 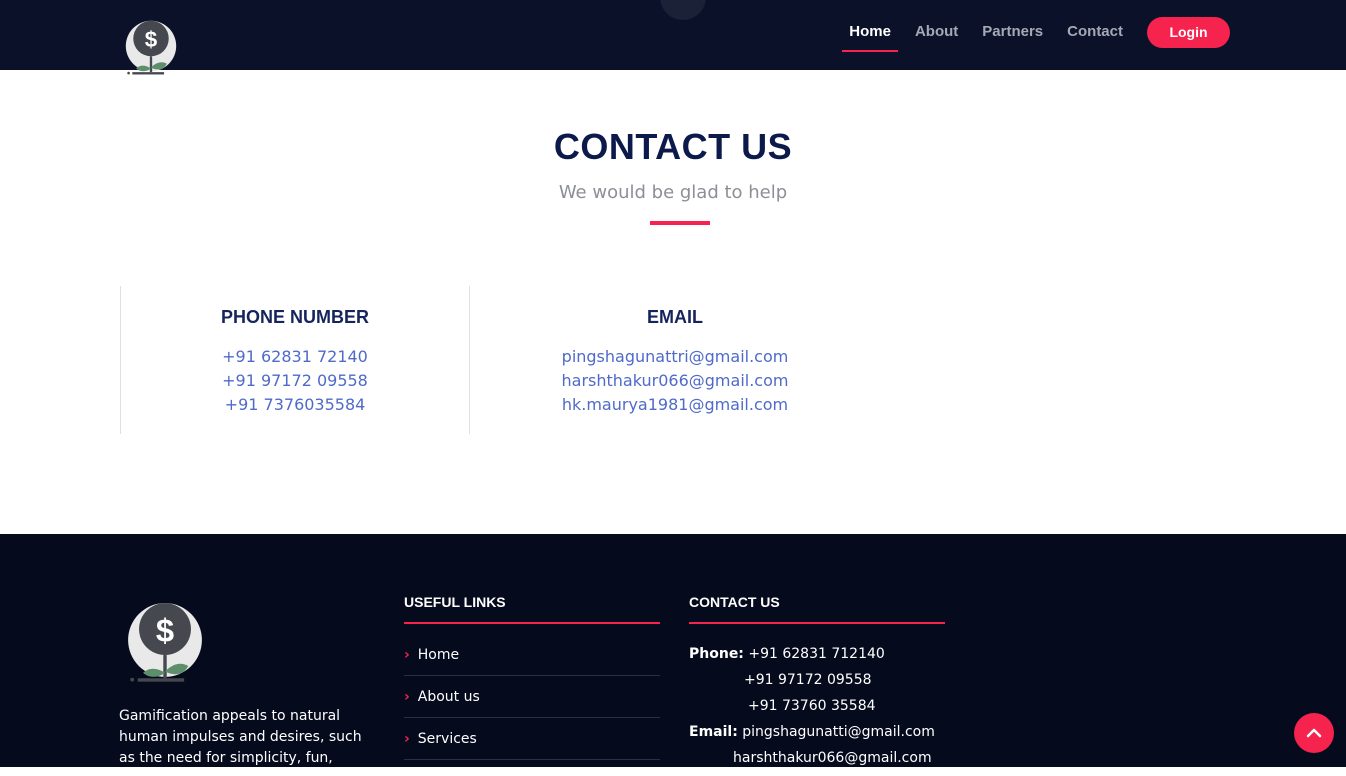 I want to click on footer-link-label: Services, so click(x=447, y=738).